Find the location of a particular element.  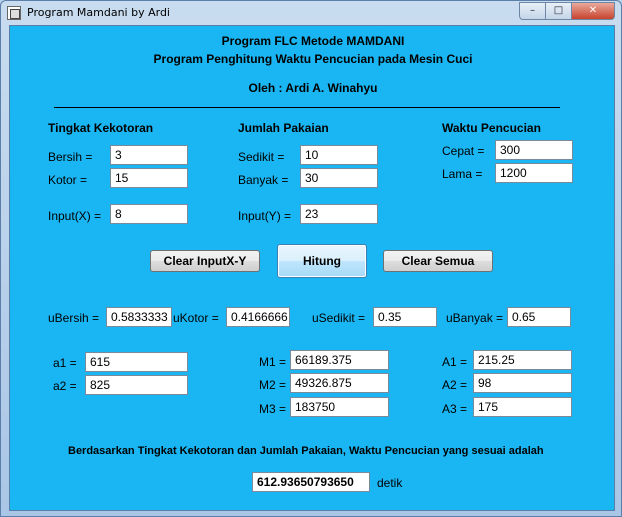

input-y-label: Input(Y) = is located at coordinates (265, 216).